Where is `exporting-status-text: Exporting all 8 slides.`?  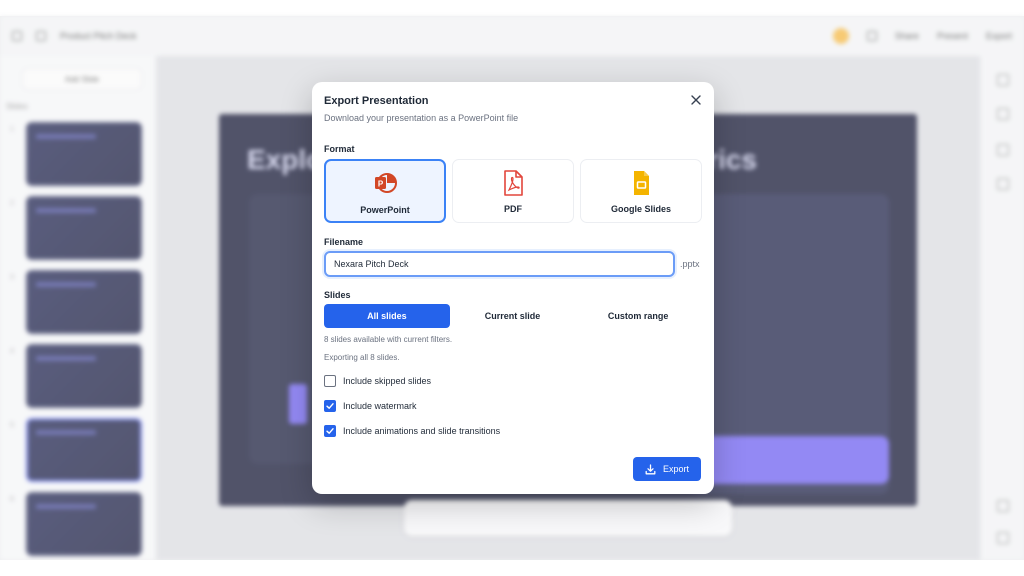
exporting-status-text: Exporting all 8 slides. is located at coordinates (362, 357).